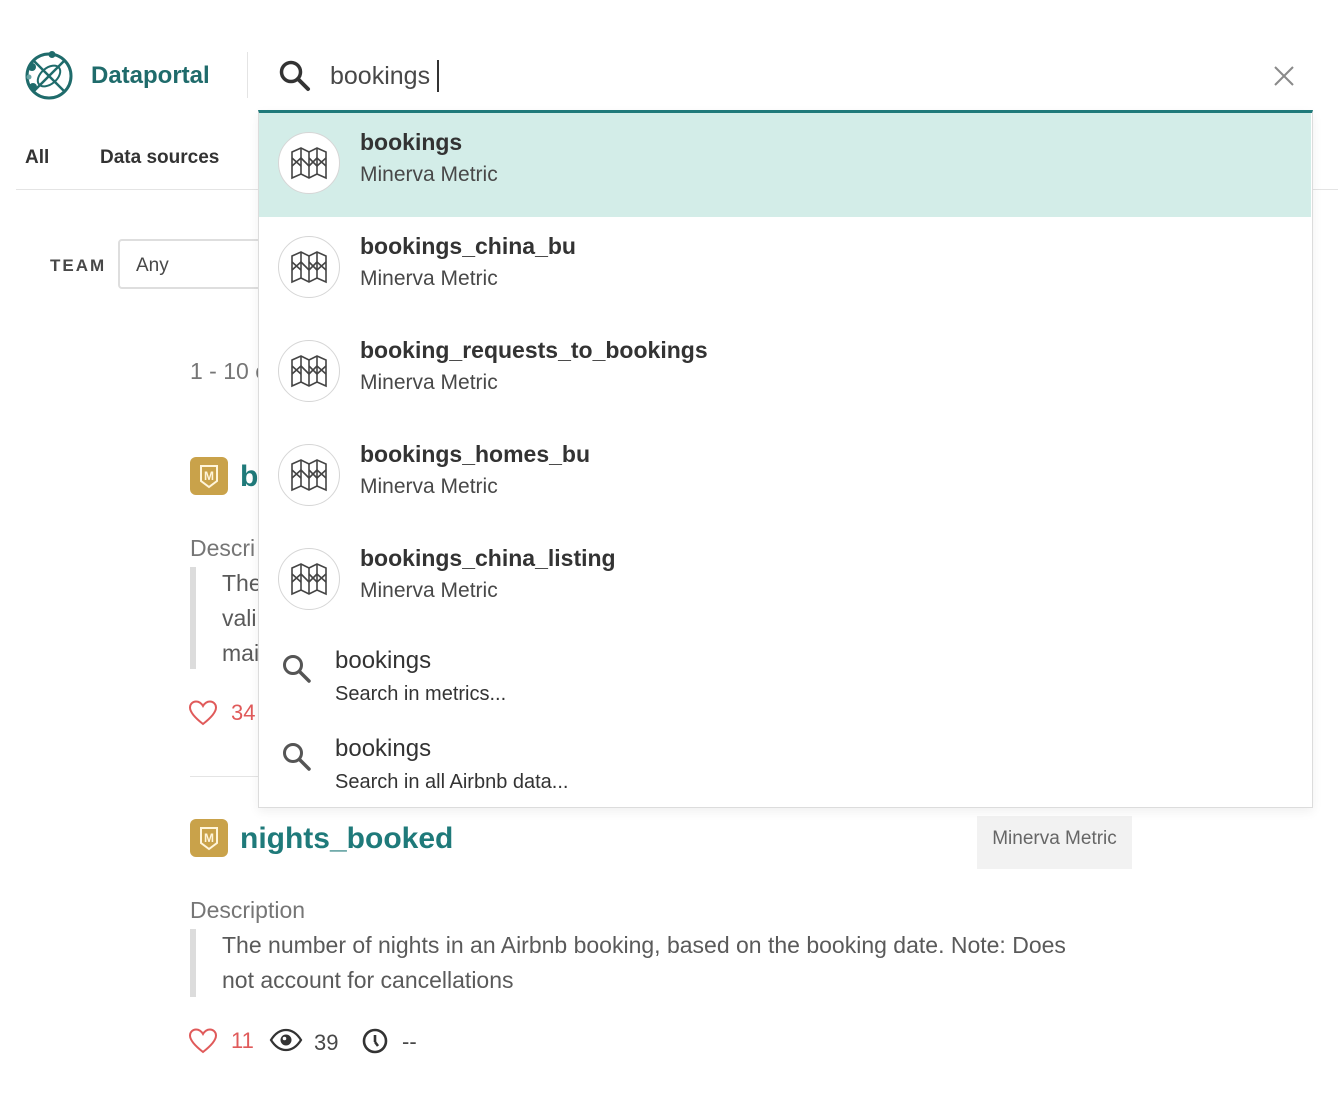  I want to click on like-count: 11, so click(242, 1040).